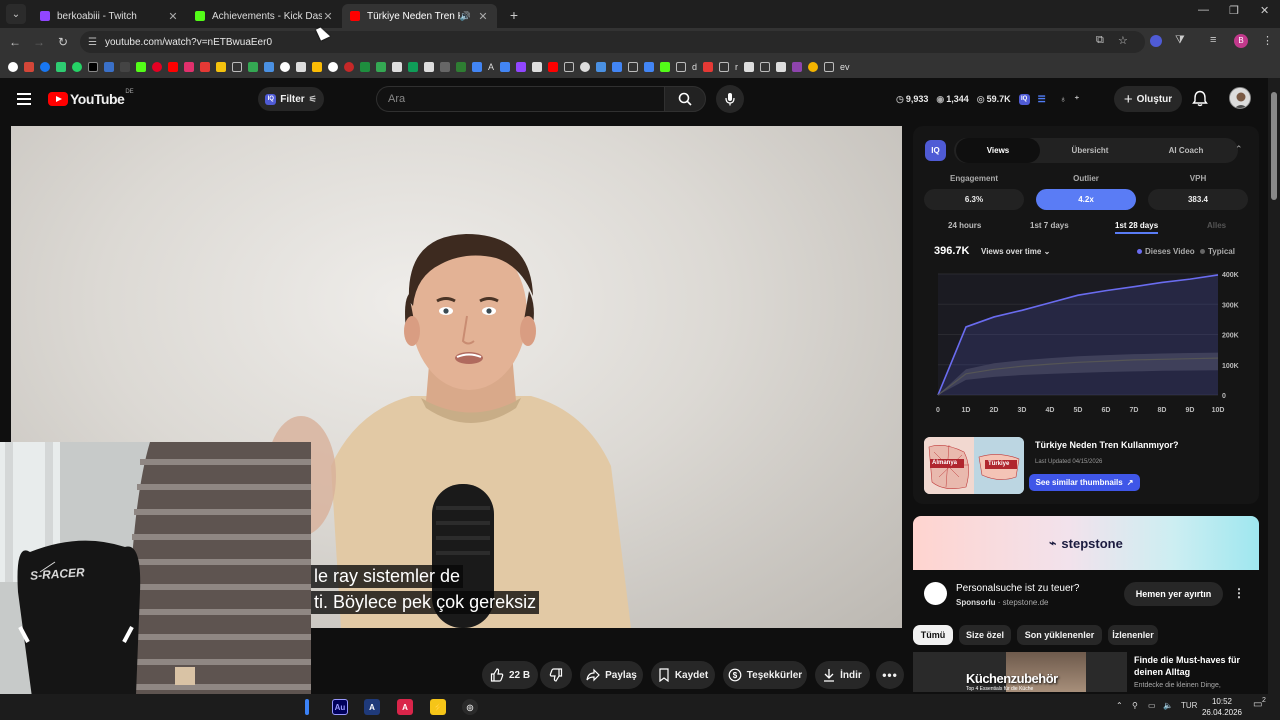 The width and height of the screenshot is (1280, 720). What do you see at coordinates (1239, 593) in the screenshot?
I see `ad-more-icon: ⋮` at bounding box center [1239, 593].